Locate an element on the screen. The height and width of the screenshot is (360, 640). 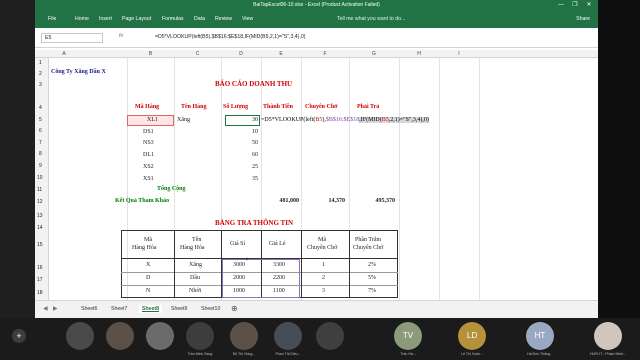
row-header: 15 is located at coordinates (40, 245).